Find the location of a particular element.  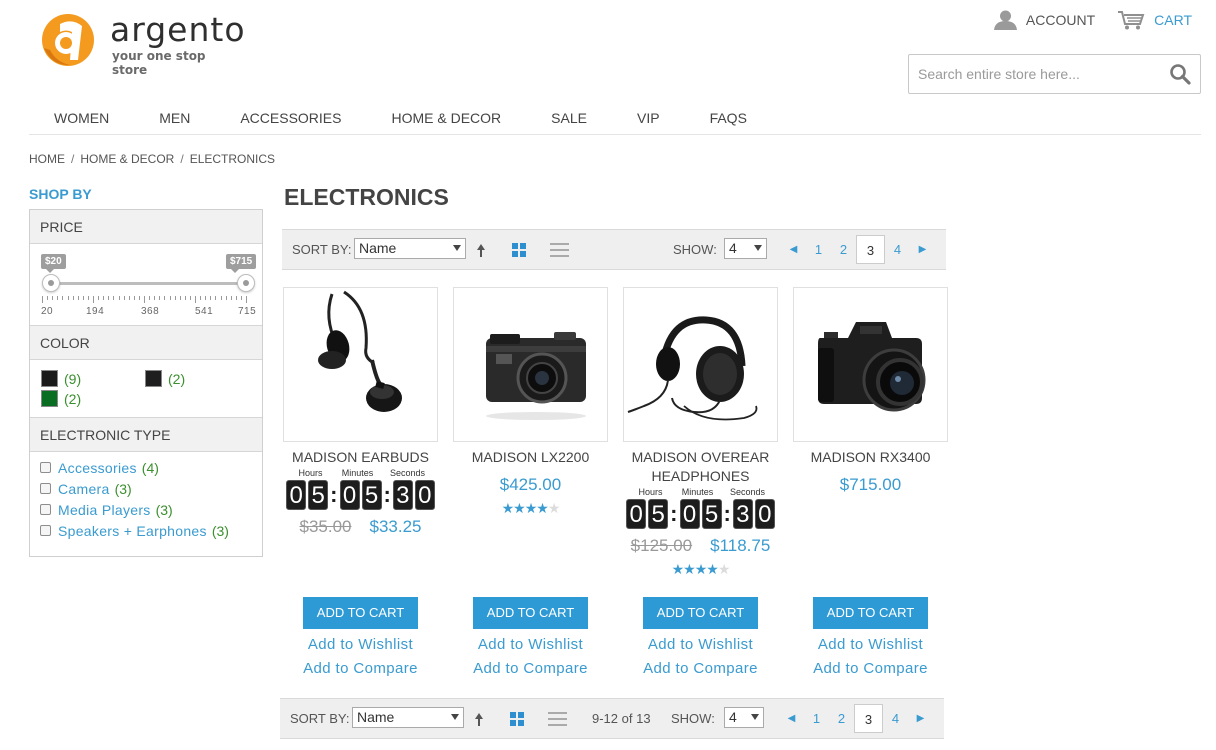

price-slider-track is located at coordinates (148, 283).